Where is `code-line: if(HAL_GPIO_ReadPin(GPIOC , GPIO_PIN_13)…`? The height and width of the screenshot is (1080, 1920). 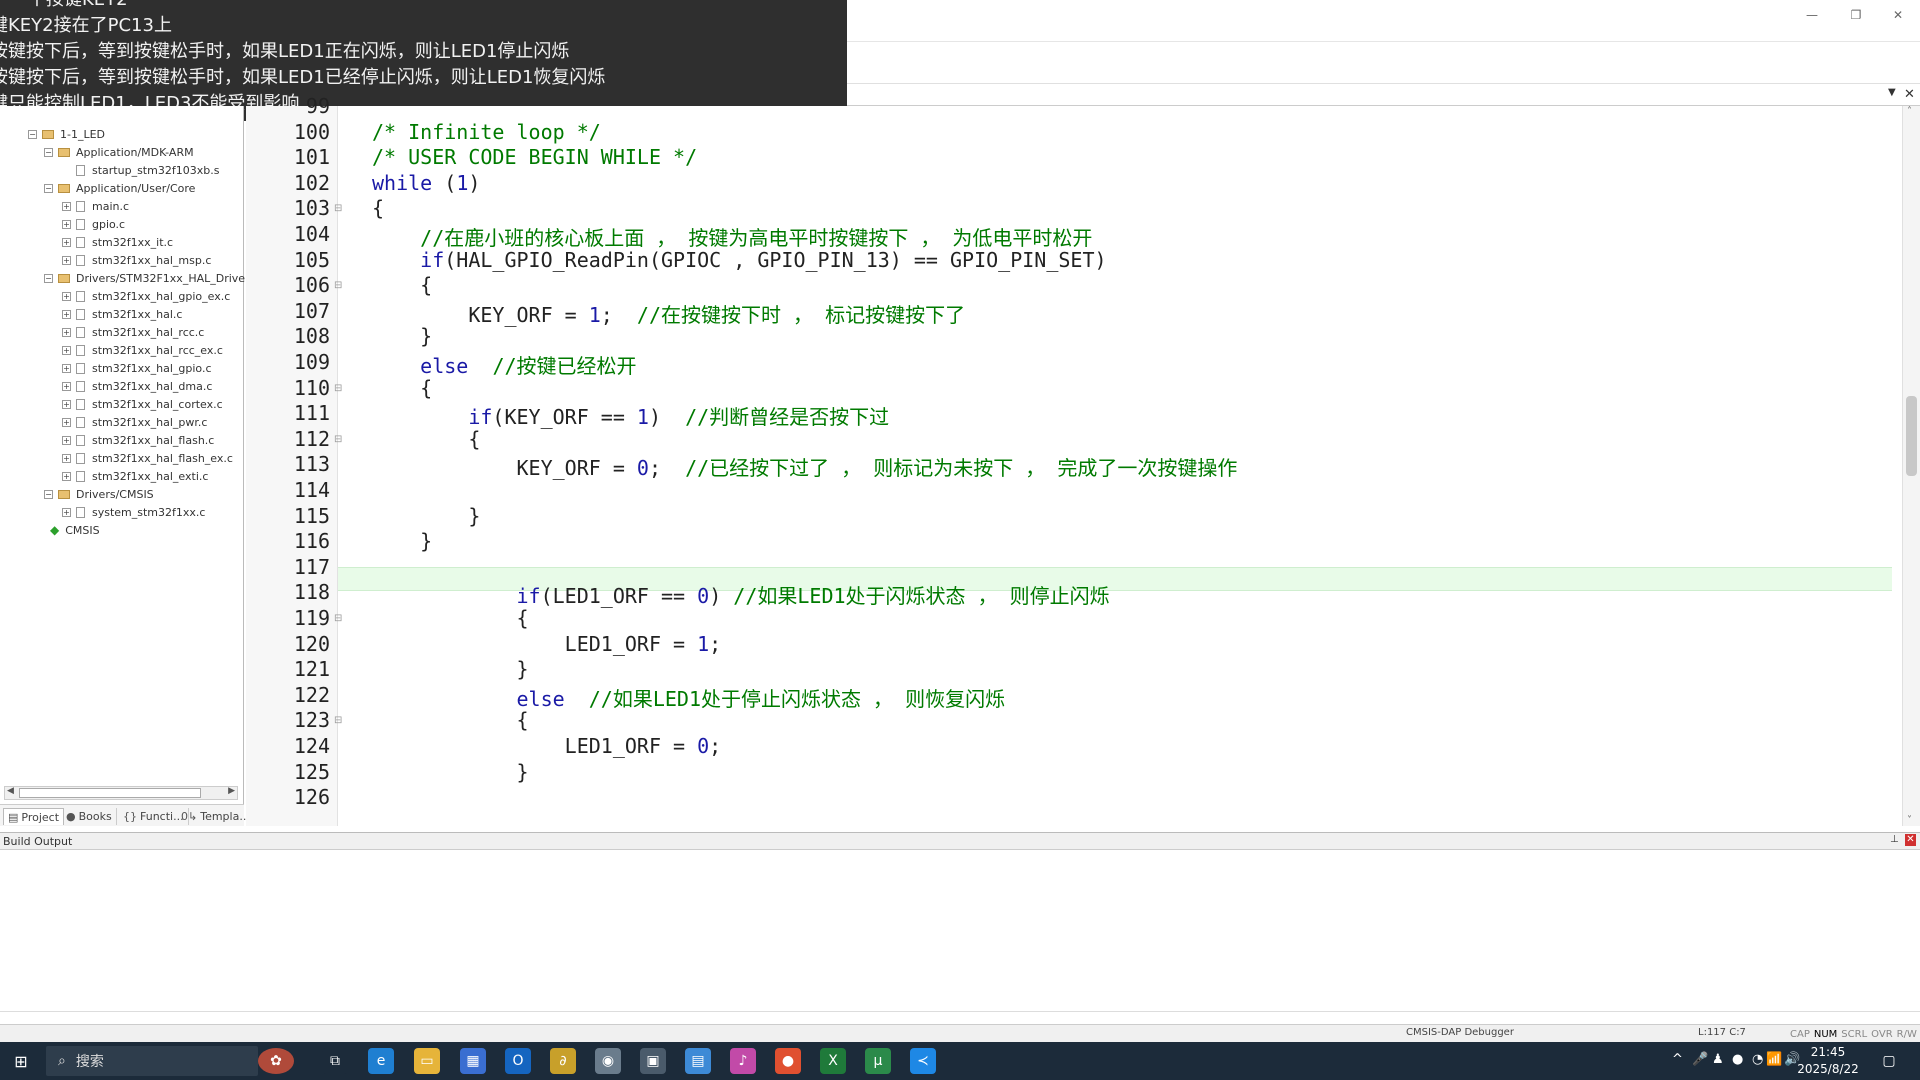 code-line: if(HAL_GPIO_ReadPin(GPIOC , GPIO_PIN_13)… is located at coordinates (739, 260).